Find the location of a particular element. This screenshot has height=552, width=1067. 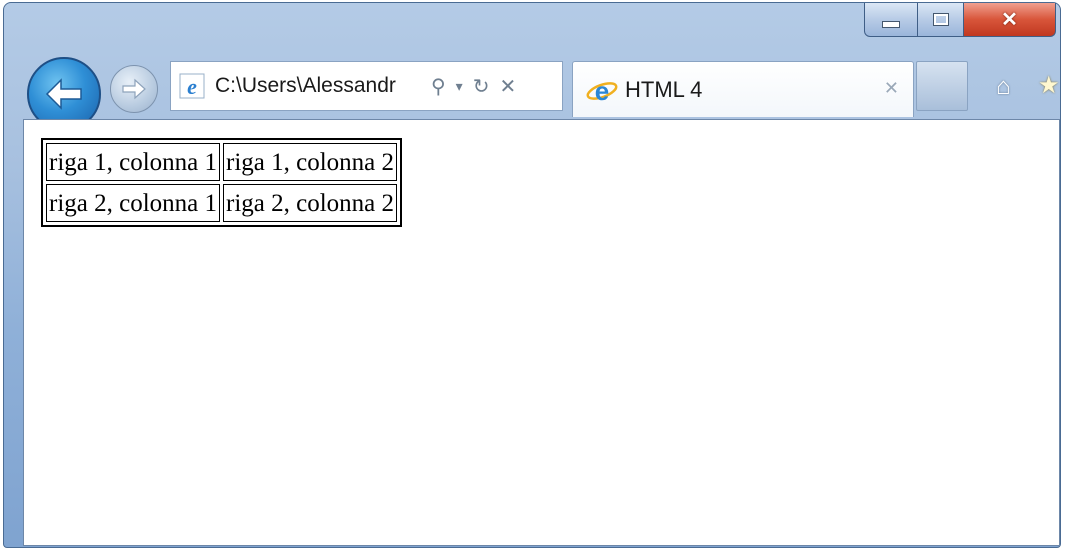

caption-buttons: ✕ is located at coordinates (960, 21).